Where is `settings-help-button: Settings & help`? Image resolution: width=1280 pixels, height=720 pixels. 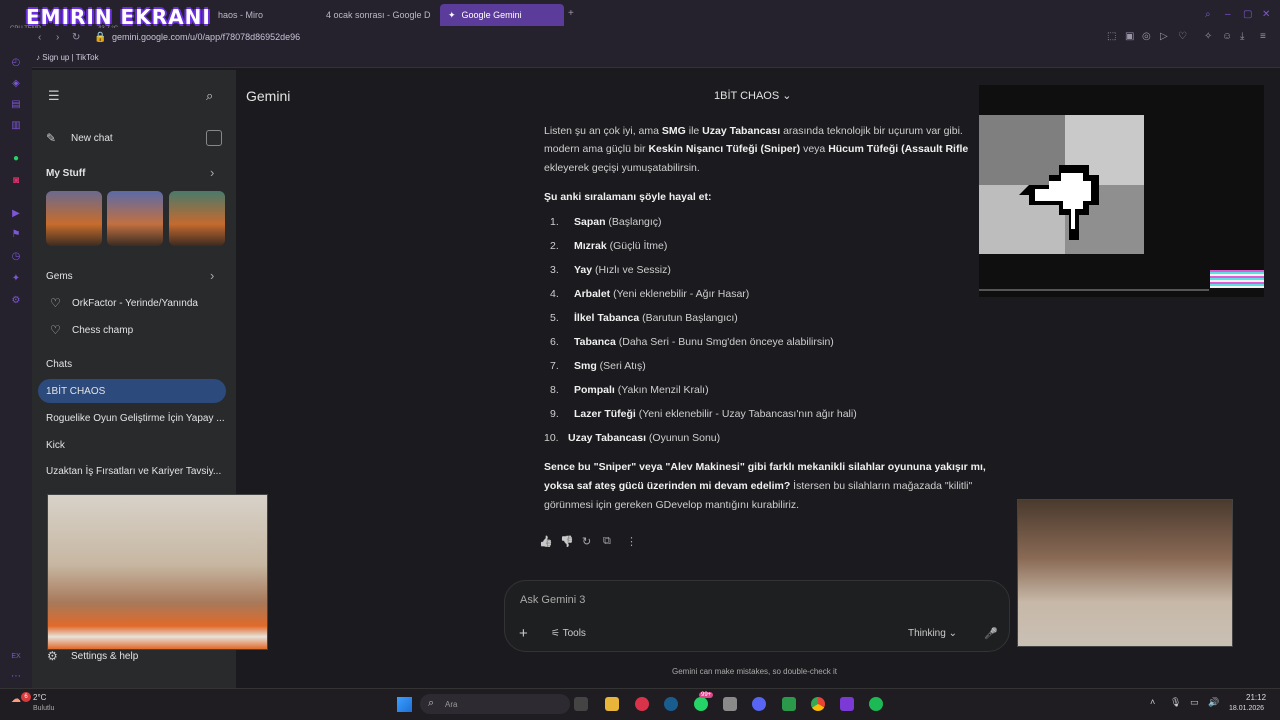
settings-help-button: Settings & help is located at coordinates (104, 656).